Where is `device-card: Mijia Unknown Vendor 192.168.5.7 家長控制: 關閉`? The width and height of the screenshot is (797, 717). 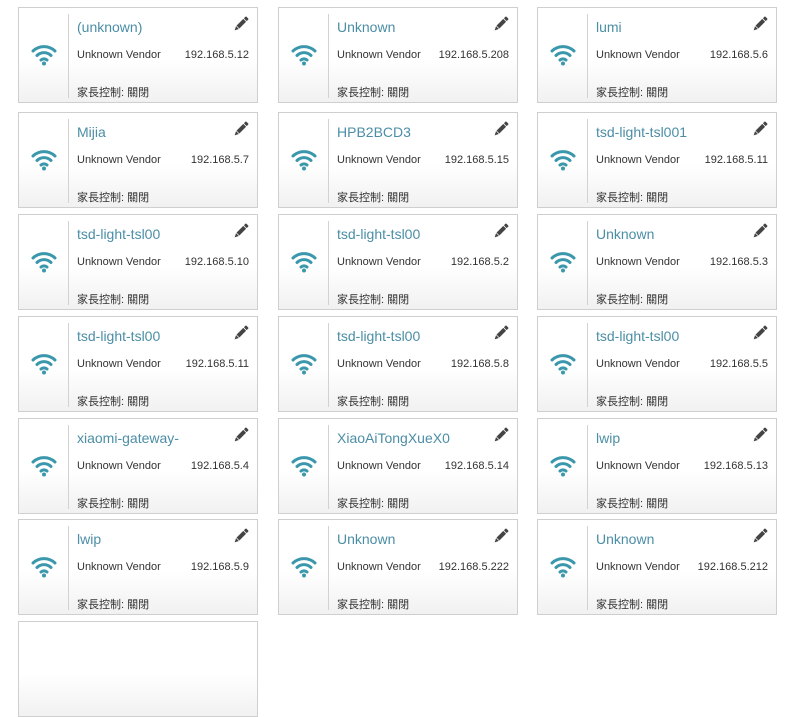
device-card: Mijia Unknown Vendor 192.168.5.7 家長控制: 關閉 is located at coordinates (138, 160).